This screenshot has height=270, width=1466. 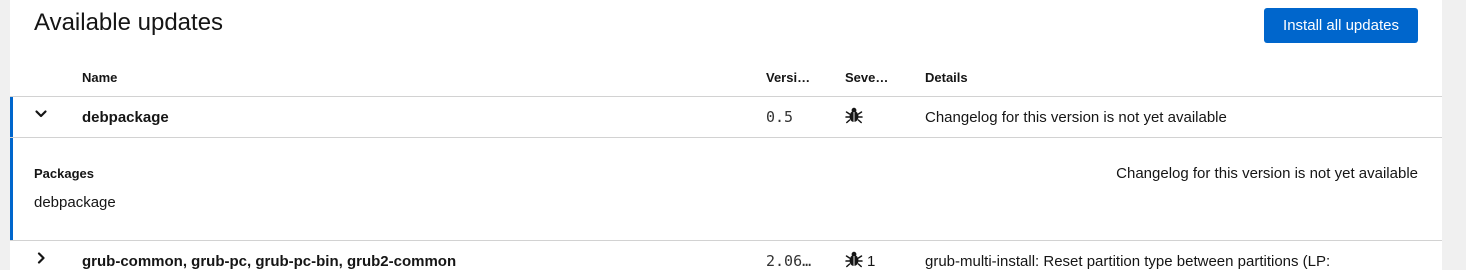 I want to click on packages-label: Packages, so click(x=64, y=173).